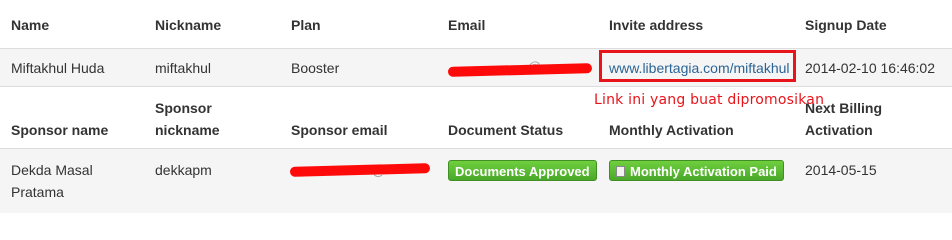 The width and height of the screenshot is (952, 240). I want to click on header-signup-date: Signup Date, so click(846, 25).